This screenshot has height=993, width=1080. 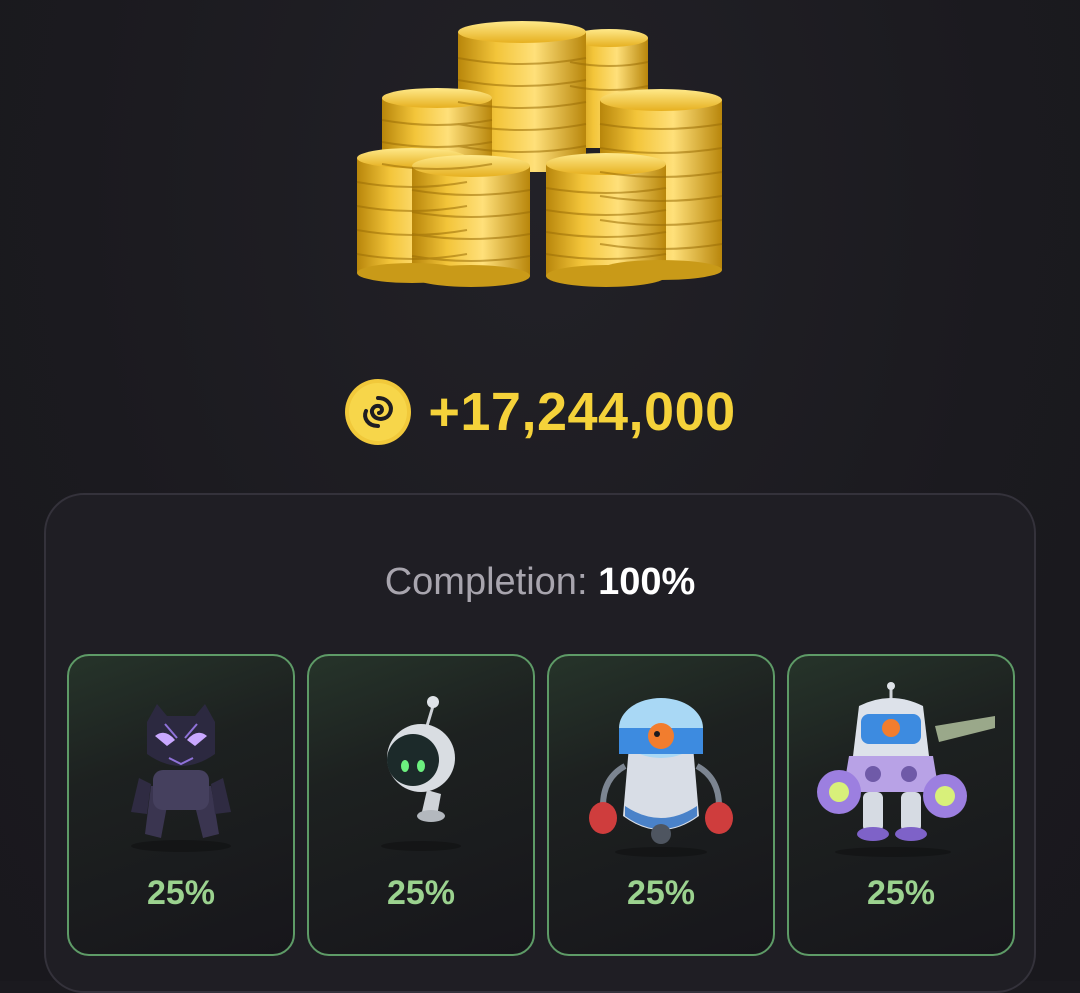 What do you see at coordinates (582, 412) in the screenshot?
I see `reward-amount: +17,244,000` at bounding box center [582, 412].